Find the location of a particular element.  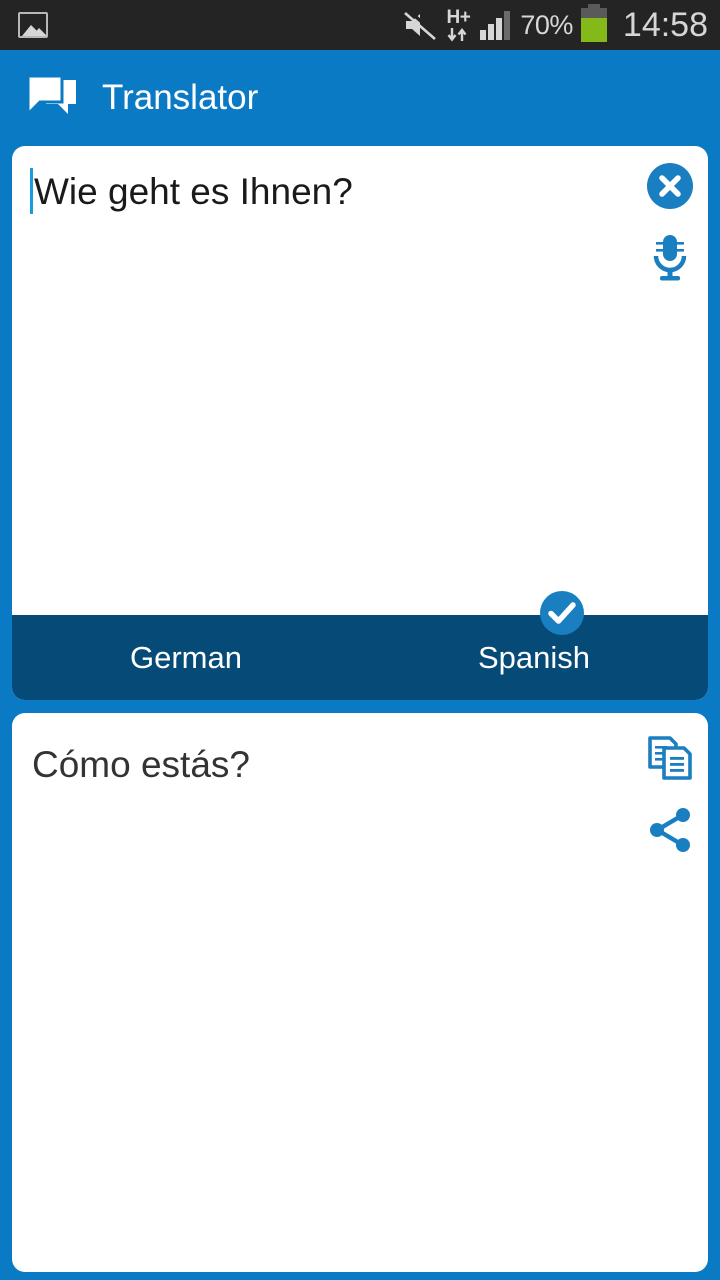

microphone-icon is located at coordinates (670, 257).